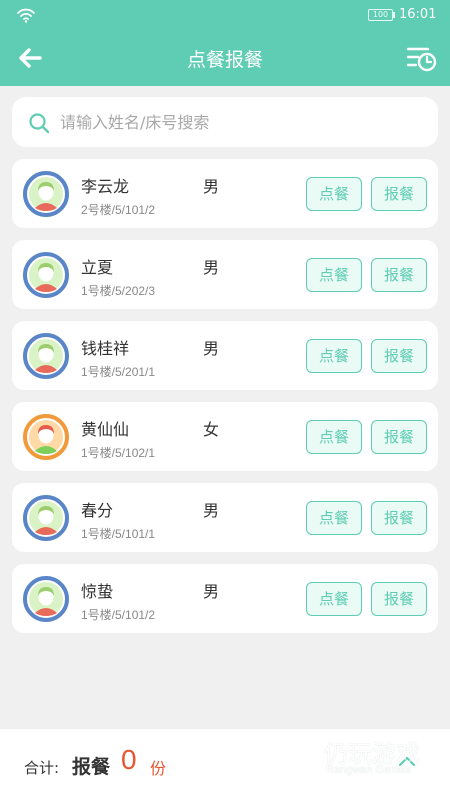 The width and height of the screenshot is (450, 800). Describe the element at coordinates (368, 770) in the screenshot. I see `watermark-text-en: Rengwan Games` at that location.